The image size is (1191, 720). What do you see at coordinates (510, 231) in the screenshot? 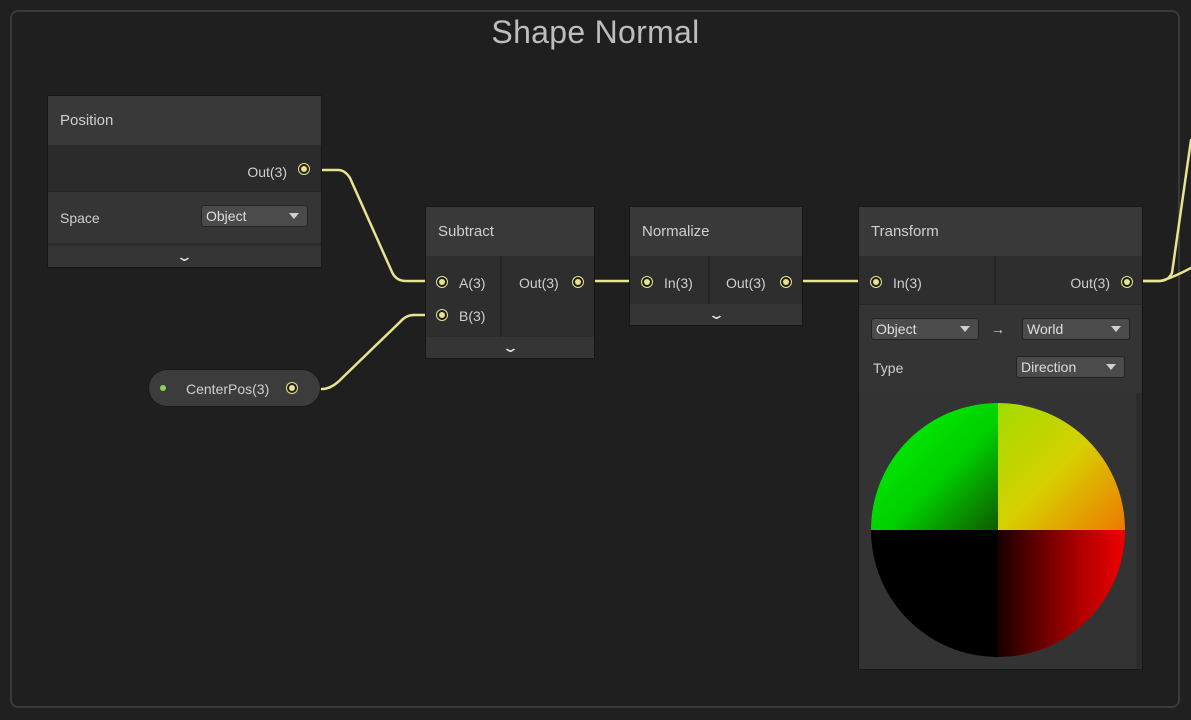
I see `node-title: Subtract` at bounding box center [510, 231].